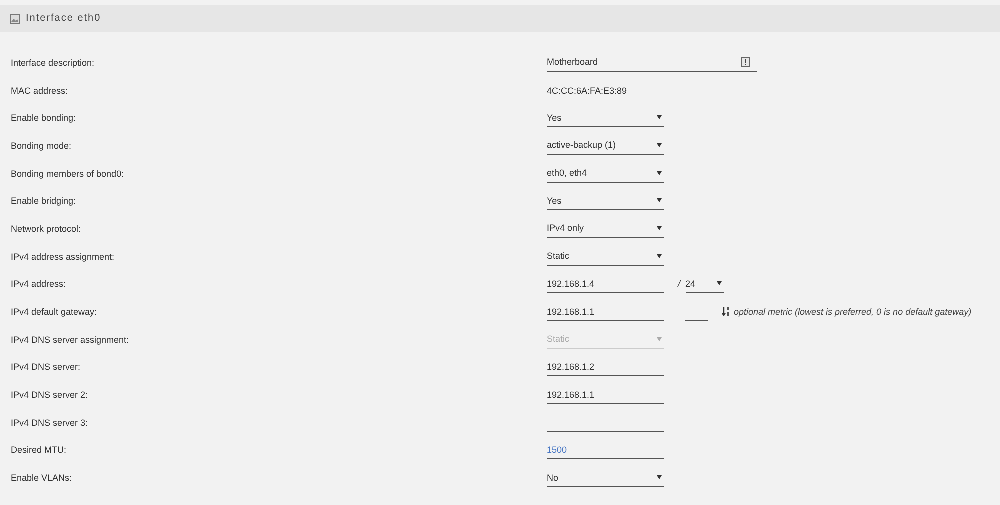 This screenshot has height=505, width=1000. Describe the element at coordinates (63, 257) in the screenshot. I see `field-label: IPv4 address assignment:` at that location.